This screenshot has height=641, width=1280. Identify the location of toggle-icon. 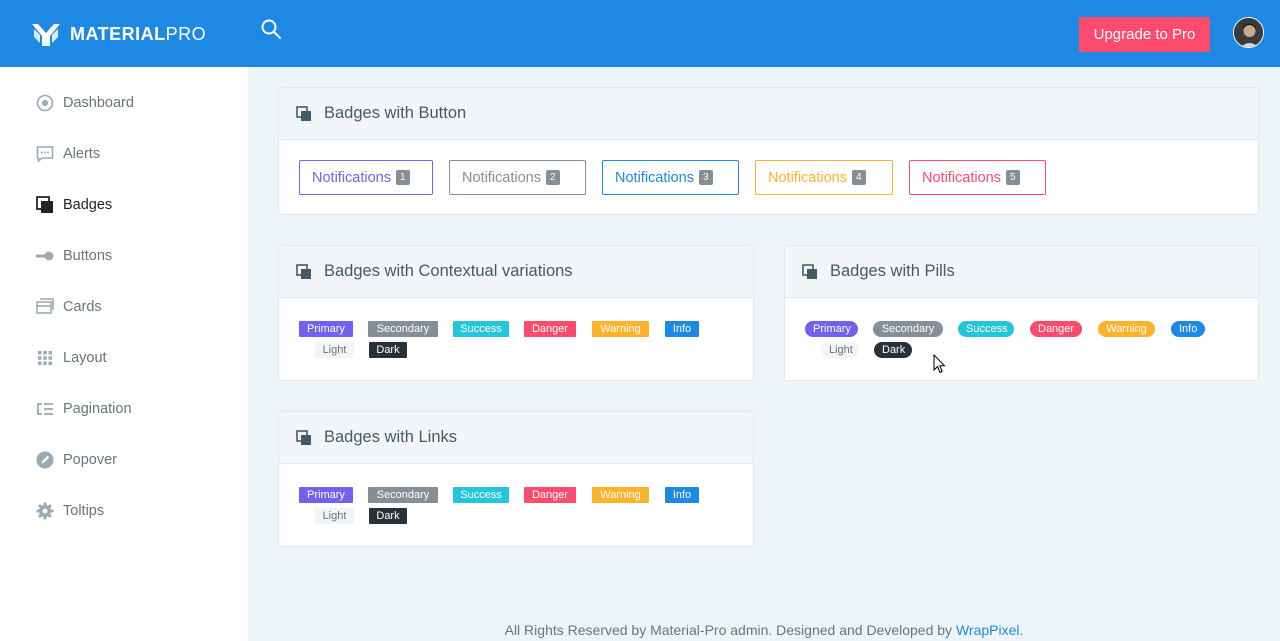
(45, 256).